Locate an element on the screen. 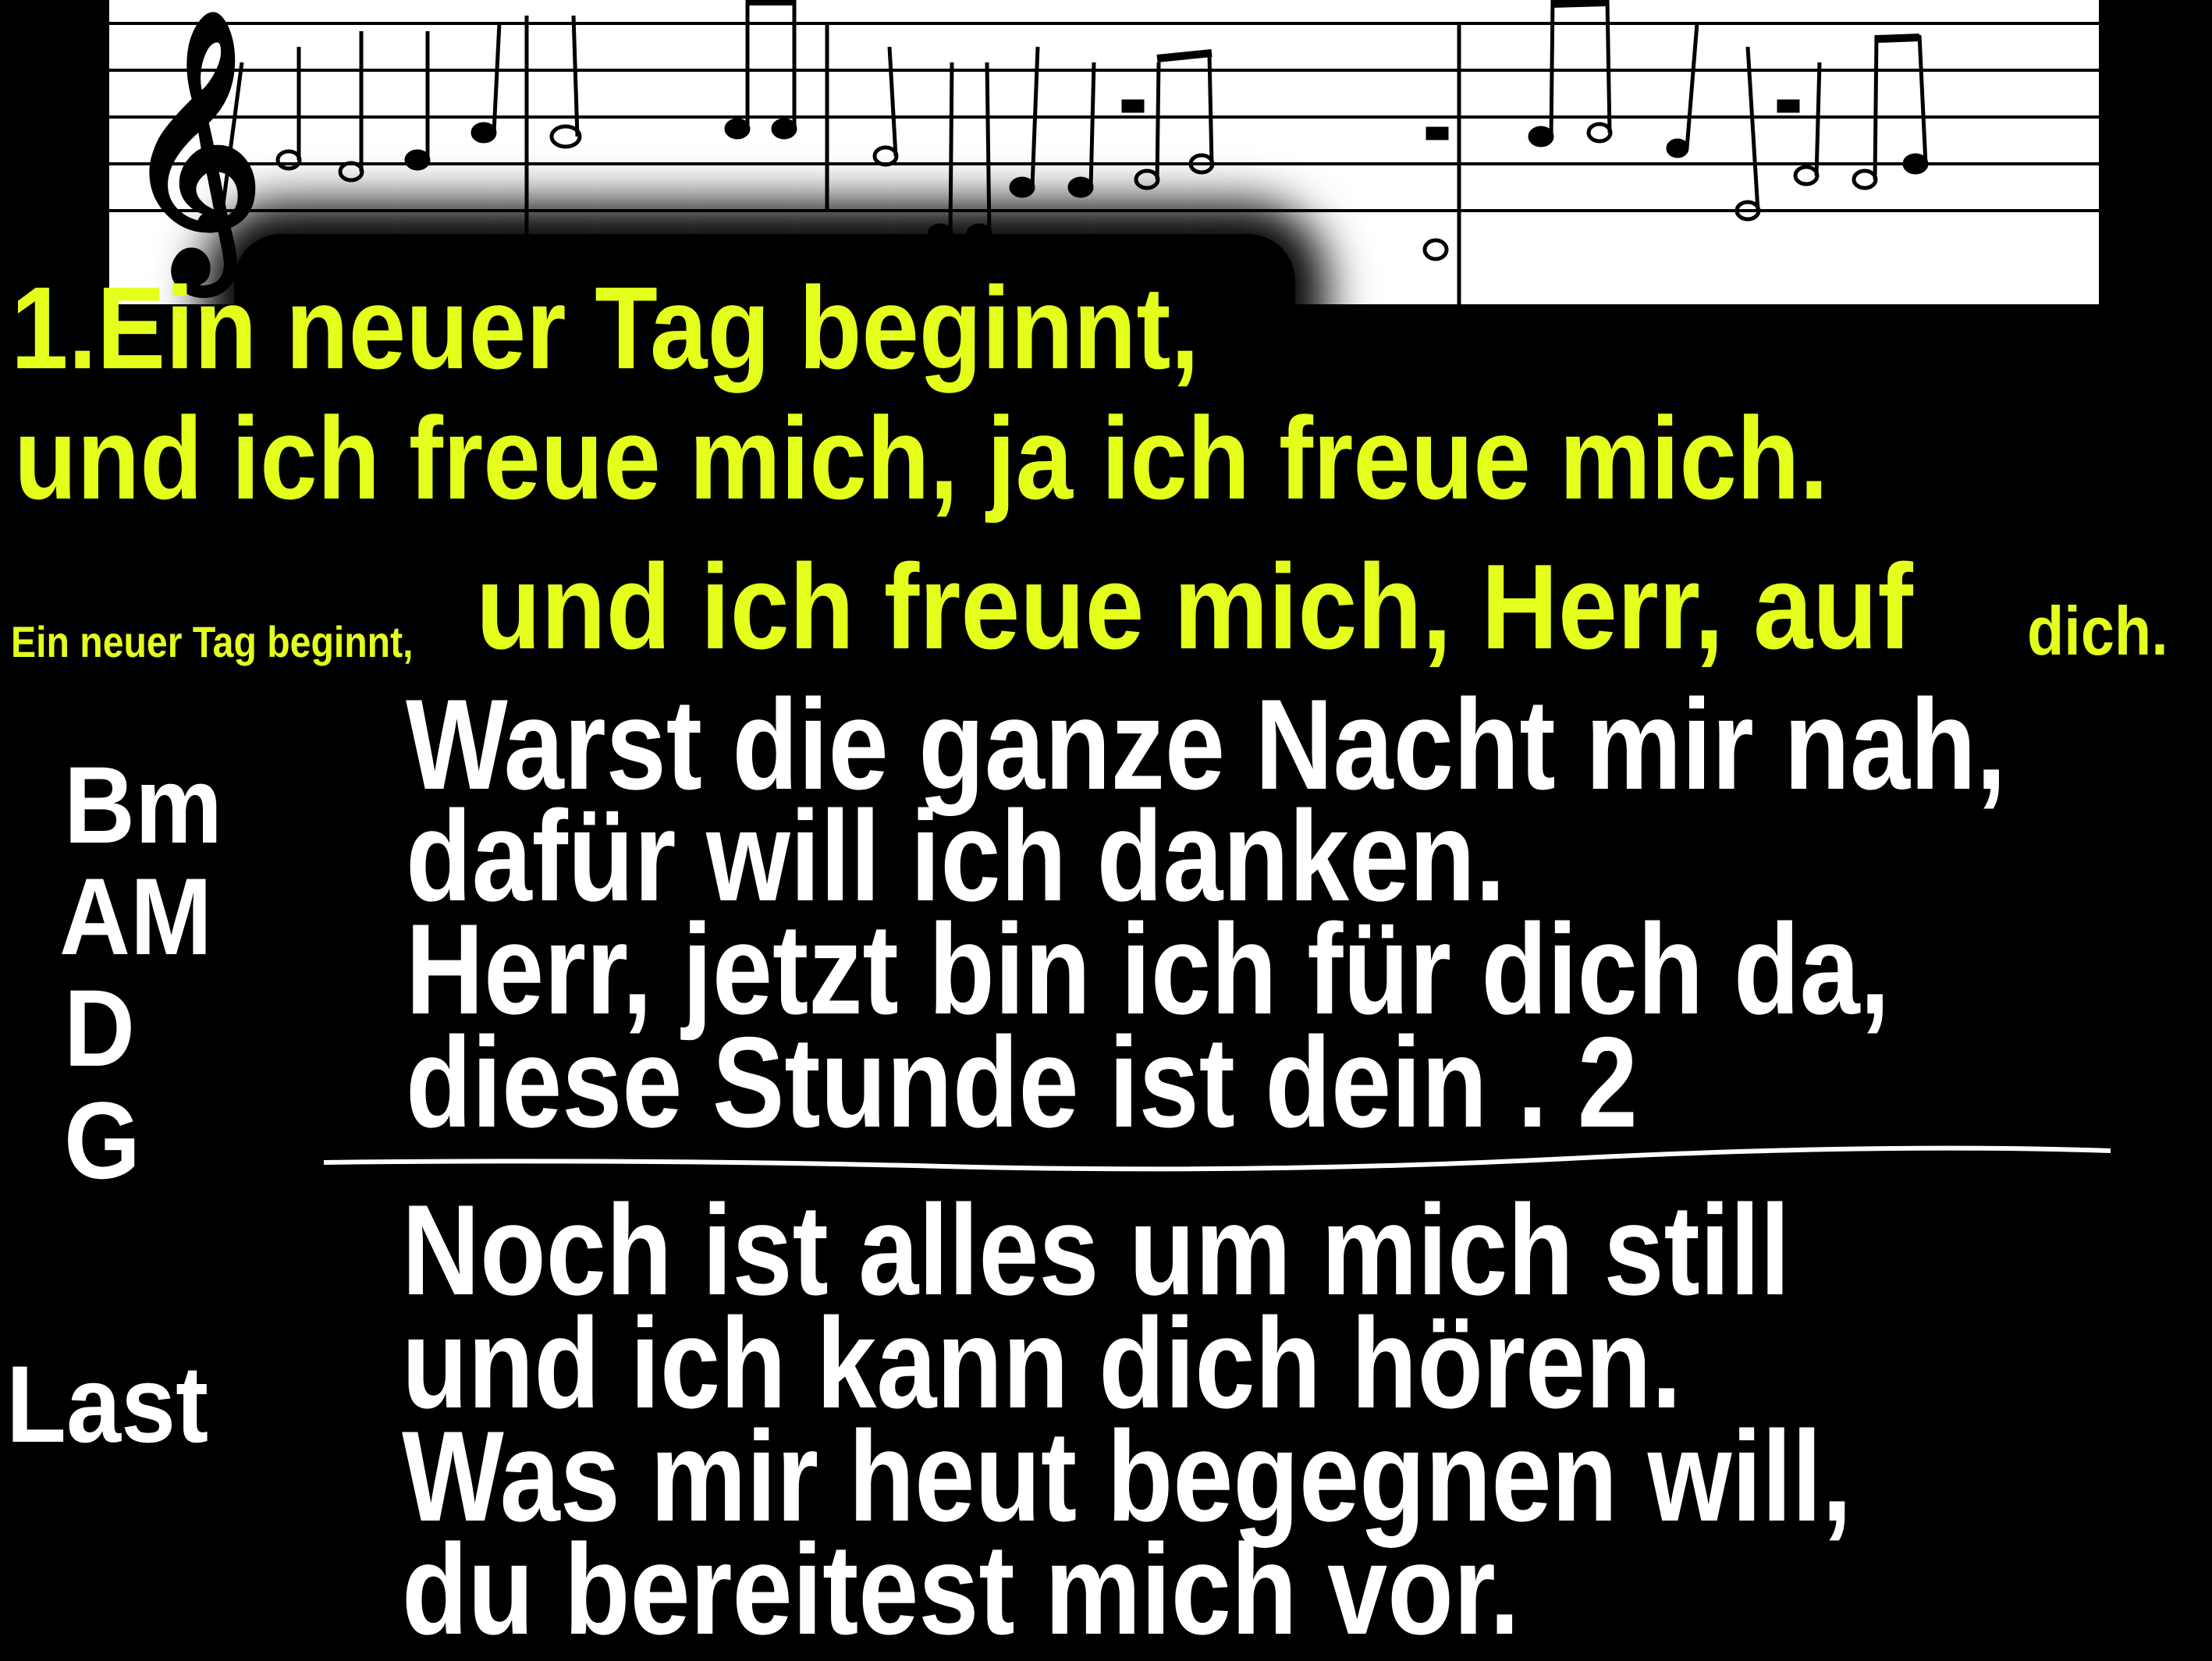 The height and width of the screenshot is (1661, 2212). refrain-line-2: und ich freue mich, ja ich freue mich. is located at coordinates (921, 457).